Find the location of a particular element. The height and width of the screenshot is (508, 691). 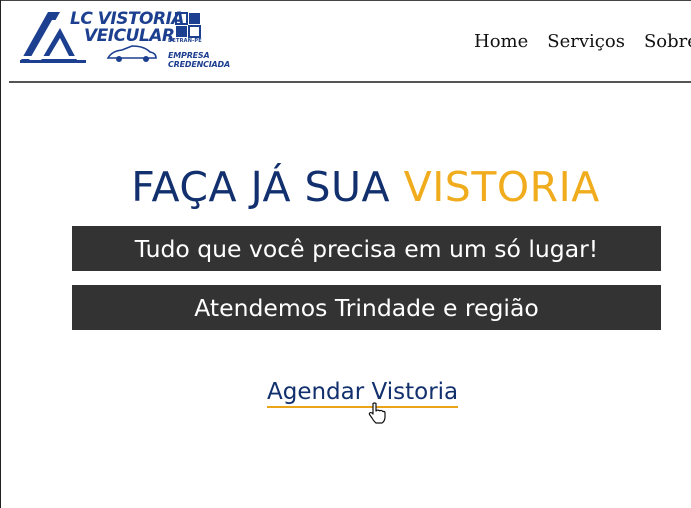

headline-part2: VISTORIA is located at coordinates (501, 187).